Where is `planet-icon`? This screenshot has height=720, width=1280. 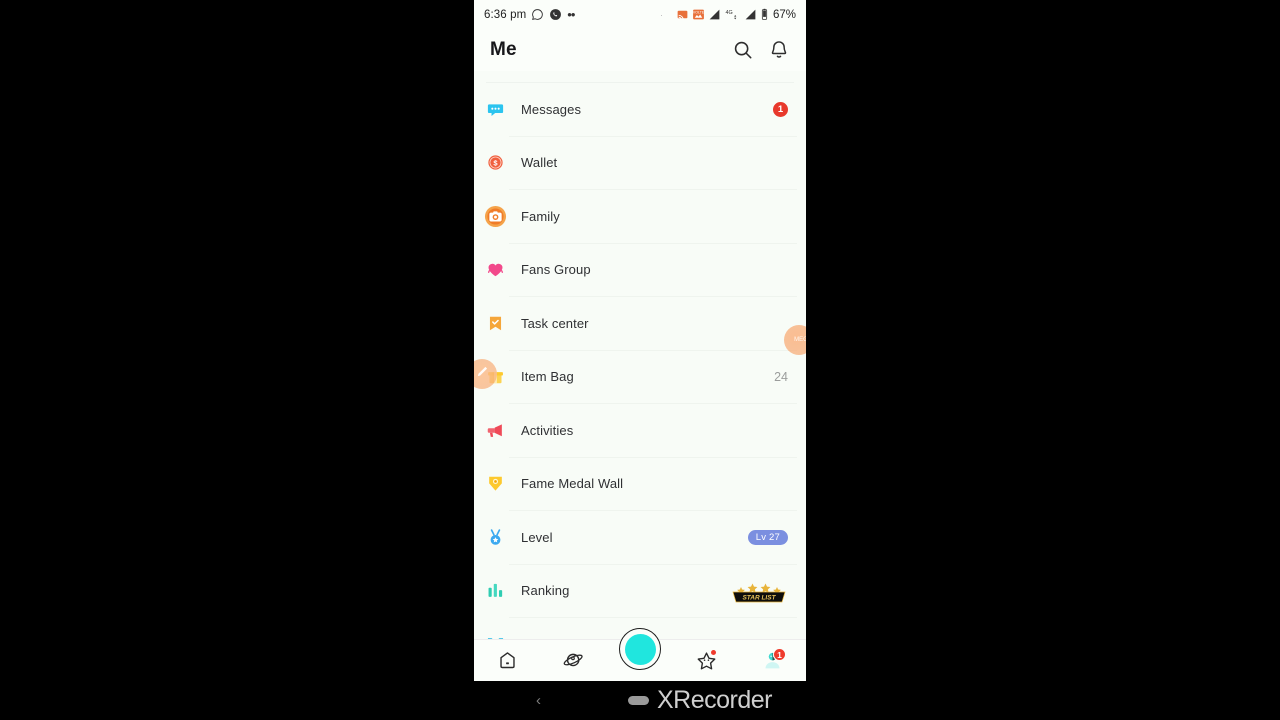 planet-icon is located at coordinates (573, 660).